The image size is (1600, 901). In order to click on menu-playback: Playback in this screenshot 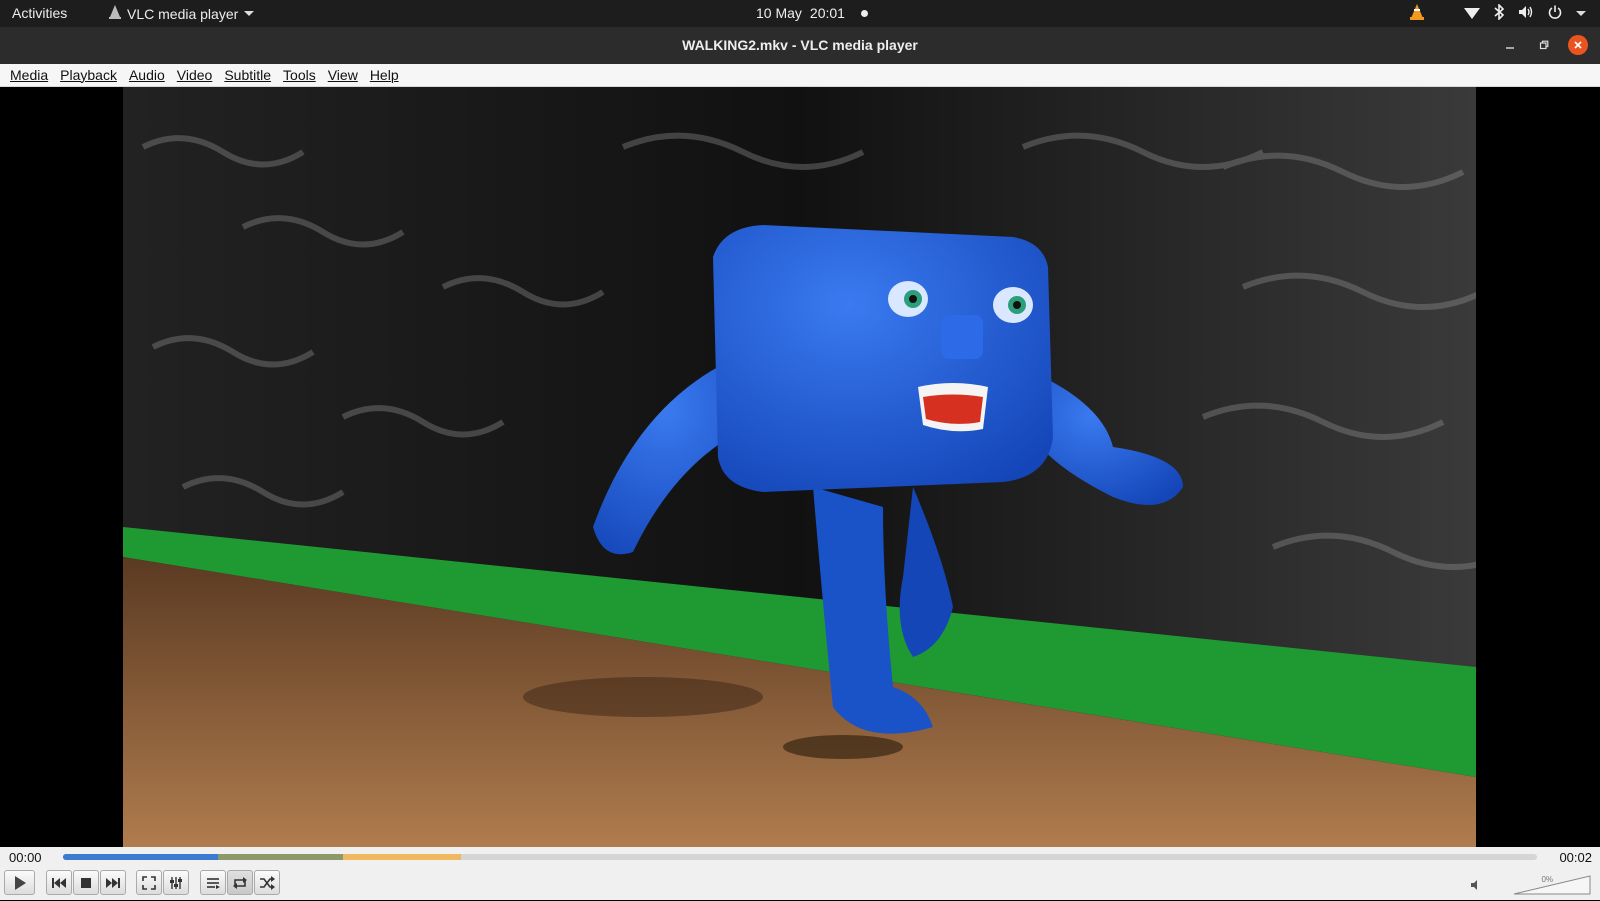, I will do `click(88, 75)`.